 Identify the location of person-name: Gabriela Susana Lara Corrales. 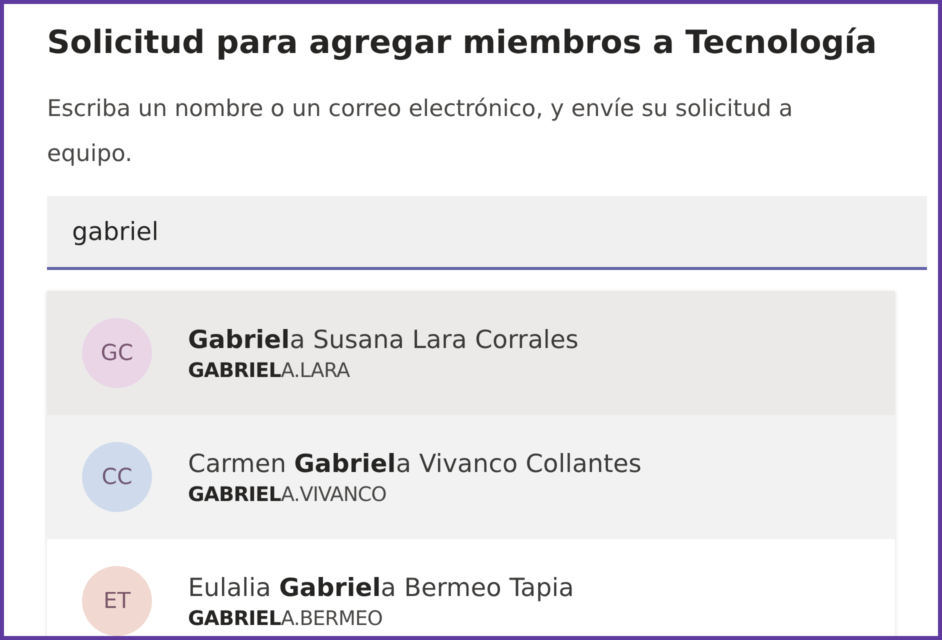
(383, 339).